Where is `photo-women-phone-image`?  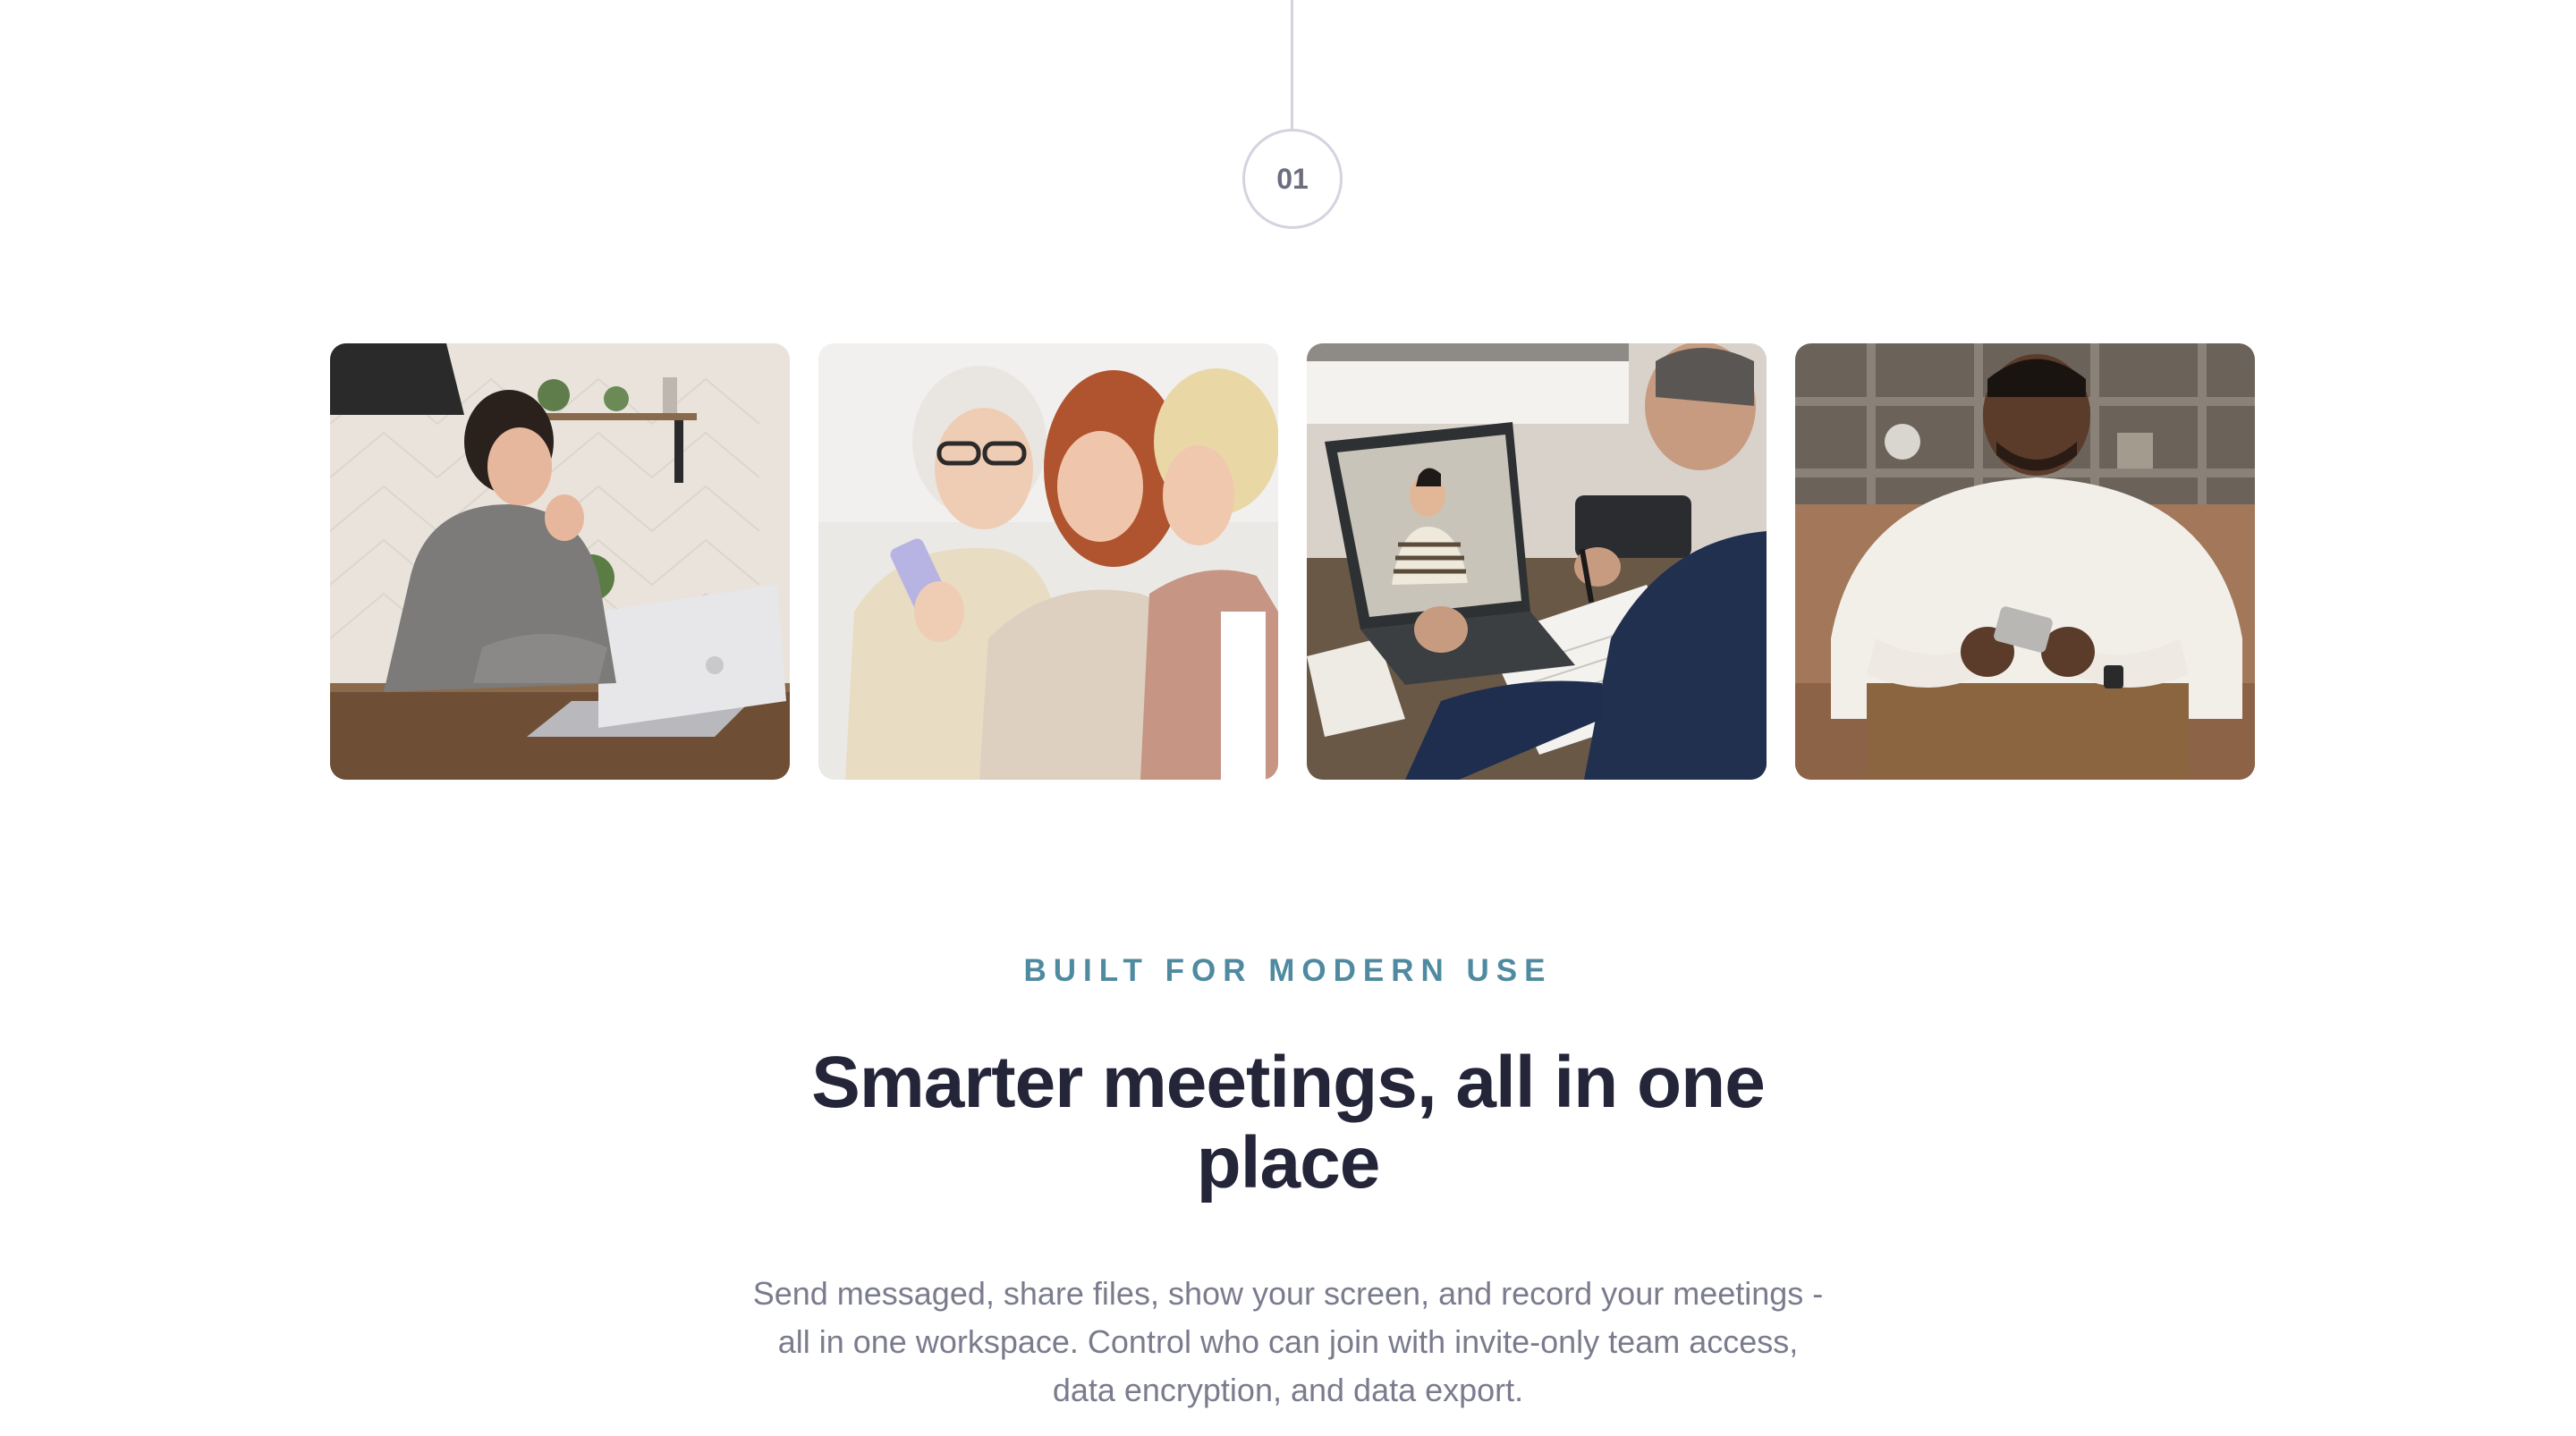
photo-women-phone-image is located at coordinates (1048, 561).